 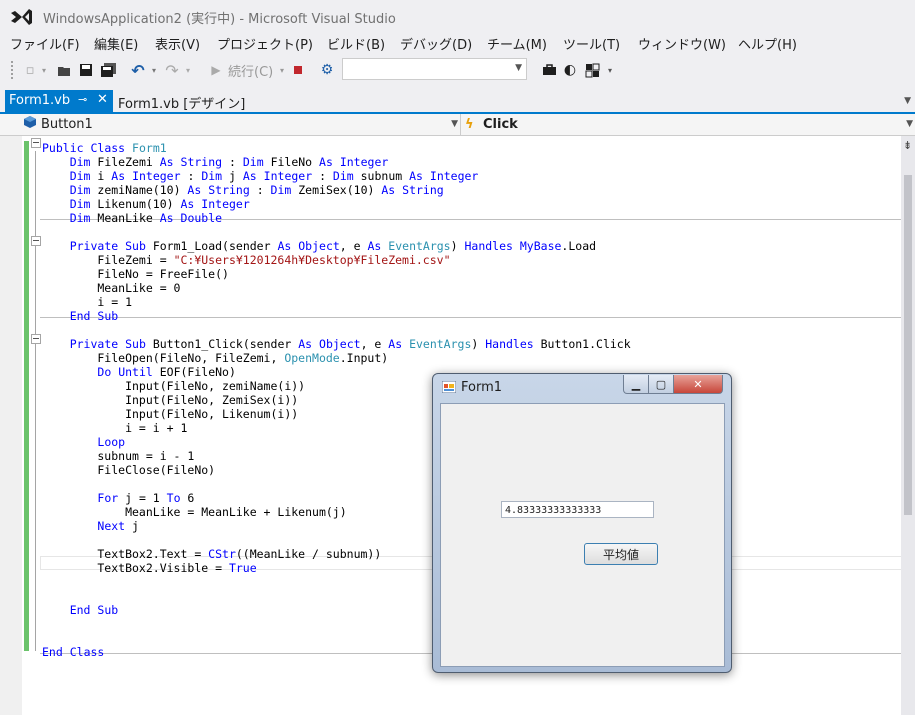 I want to click on object-selector-value: Button1, so click(x=67, y=124).